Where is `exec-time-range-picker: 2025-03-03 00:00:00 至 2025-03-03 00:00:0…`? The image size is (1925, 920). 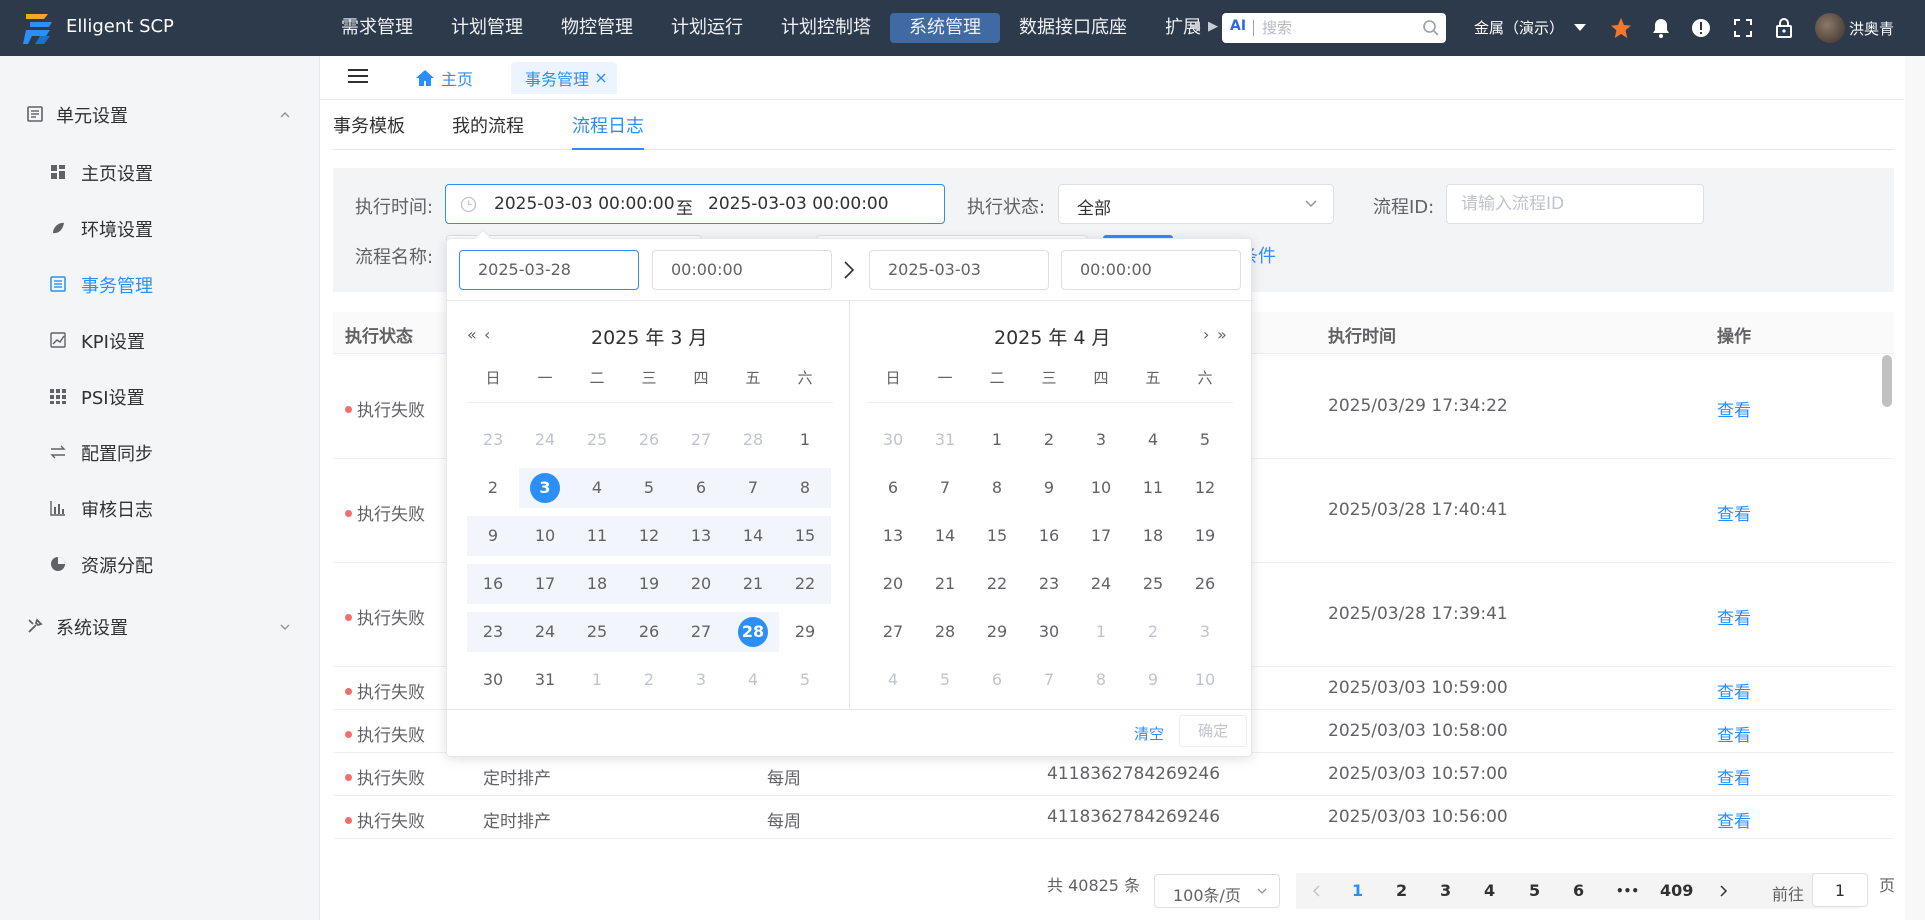 exec-time-range-picker: 2025-03-03 00:00:00 至 2025-03-03 00:00:0… is located at coordinates (695, 204).